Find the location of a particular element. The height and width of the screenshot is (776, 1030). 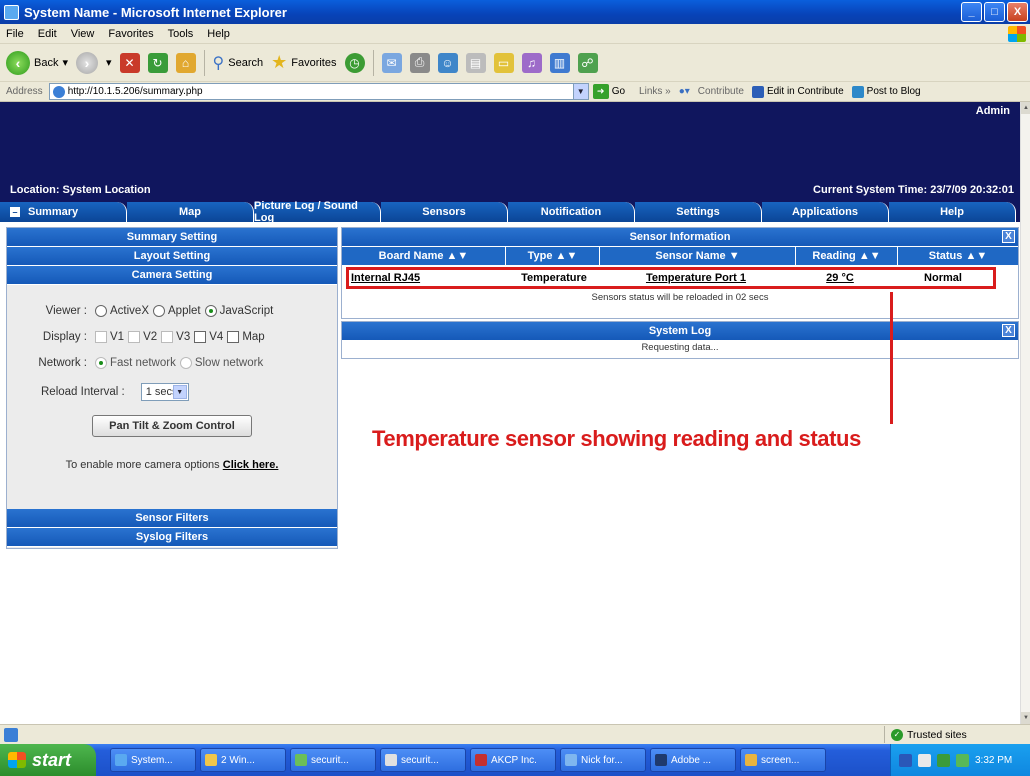

board-name-cell: Internal RJ45 is located at coordinates (426, 278).